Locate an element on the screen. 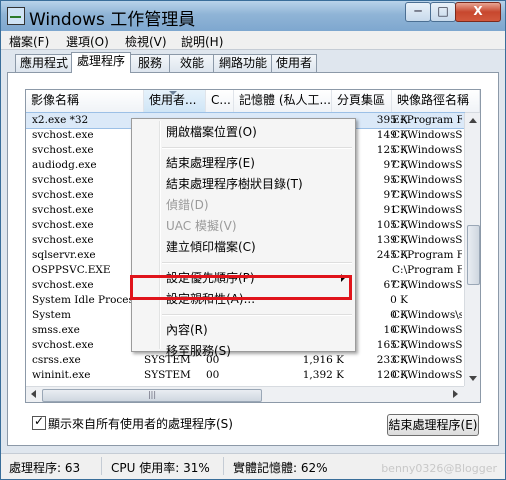 Image resolution: width=506 pixels, height=480 pixels. show-all-users-label: 顯示來自所有使用者的處理程序(S) is located at coordinates (140, 423).